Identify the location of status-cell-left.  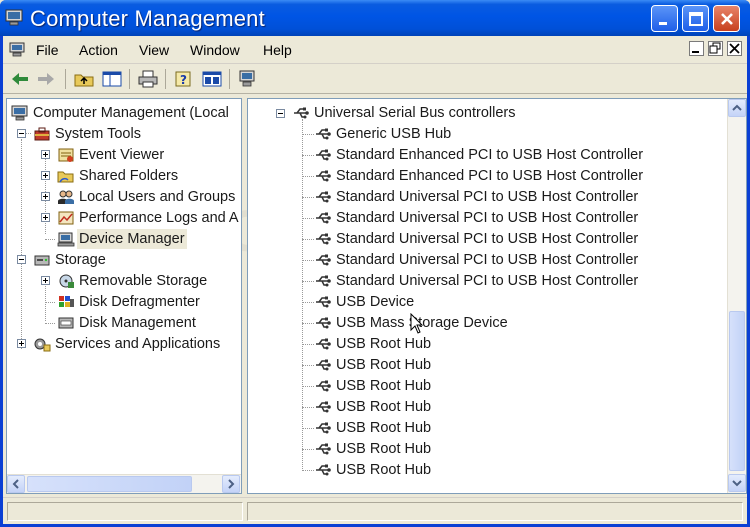
(125, 511).